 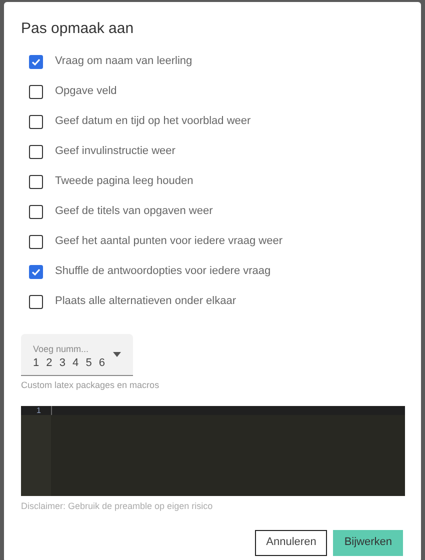 I want to click on dropdown-caret-icon, so click(x=117, y=354).